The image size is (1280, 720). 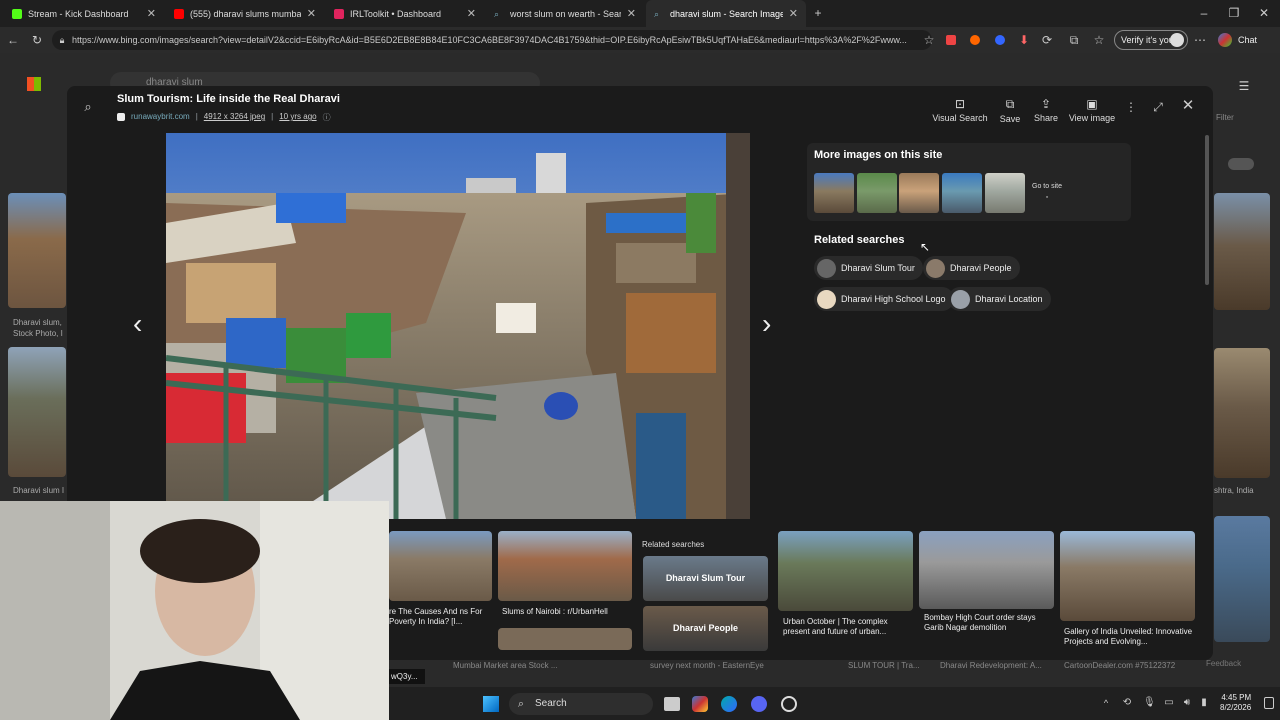 I want to click on close-window-button: ✕, so click(x=1264, y=13).